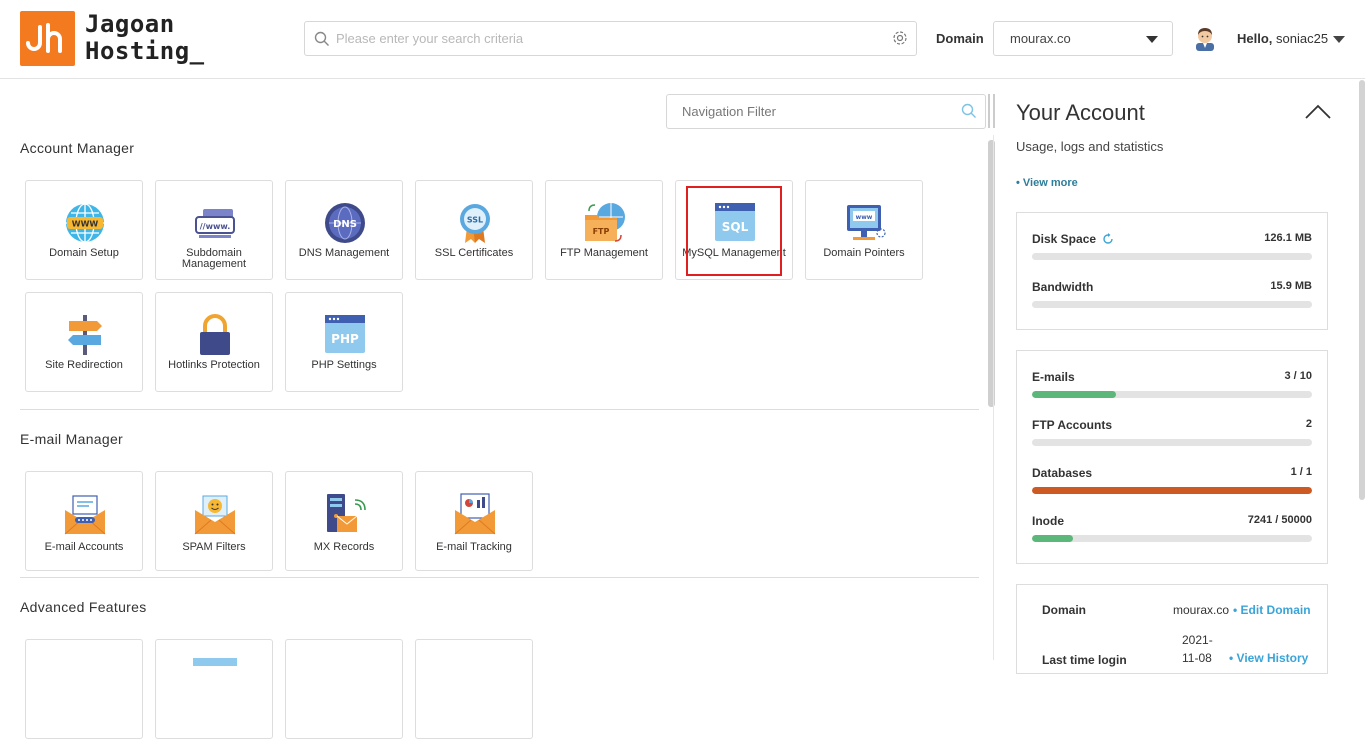  I want to click on tile-subdomain-management: //www. Subdomain Management, so click(214, 230).